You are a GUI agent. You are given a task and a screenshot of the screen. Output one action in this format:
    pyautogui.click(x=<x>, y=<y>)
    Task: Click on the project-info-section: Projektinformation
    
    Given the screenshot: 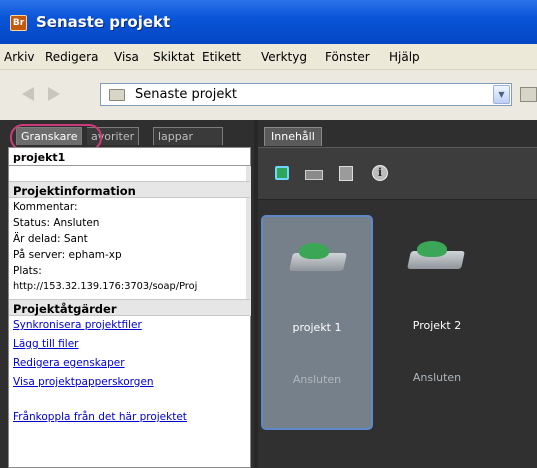 What is the action you would take?
    pyautogui.click(x=129, y=189)
    